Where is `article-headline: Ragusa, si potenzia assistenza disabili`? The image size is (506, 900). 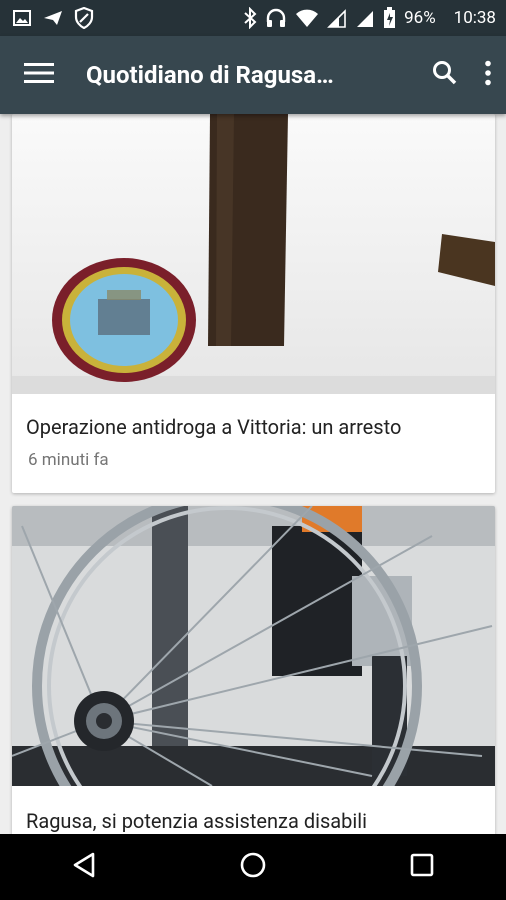 article-headline: Ragusa, si potenzia assistenza disabili is located at coordinates (253, 821).